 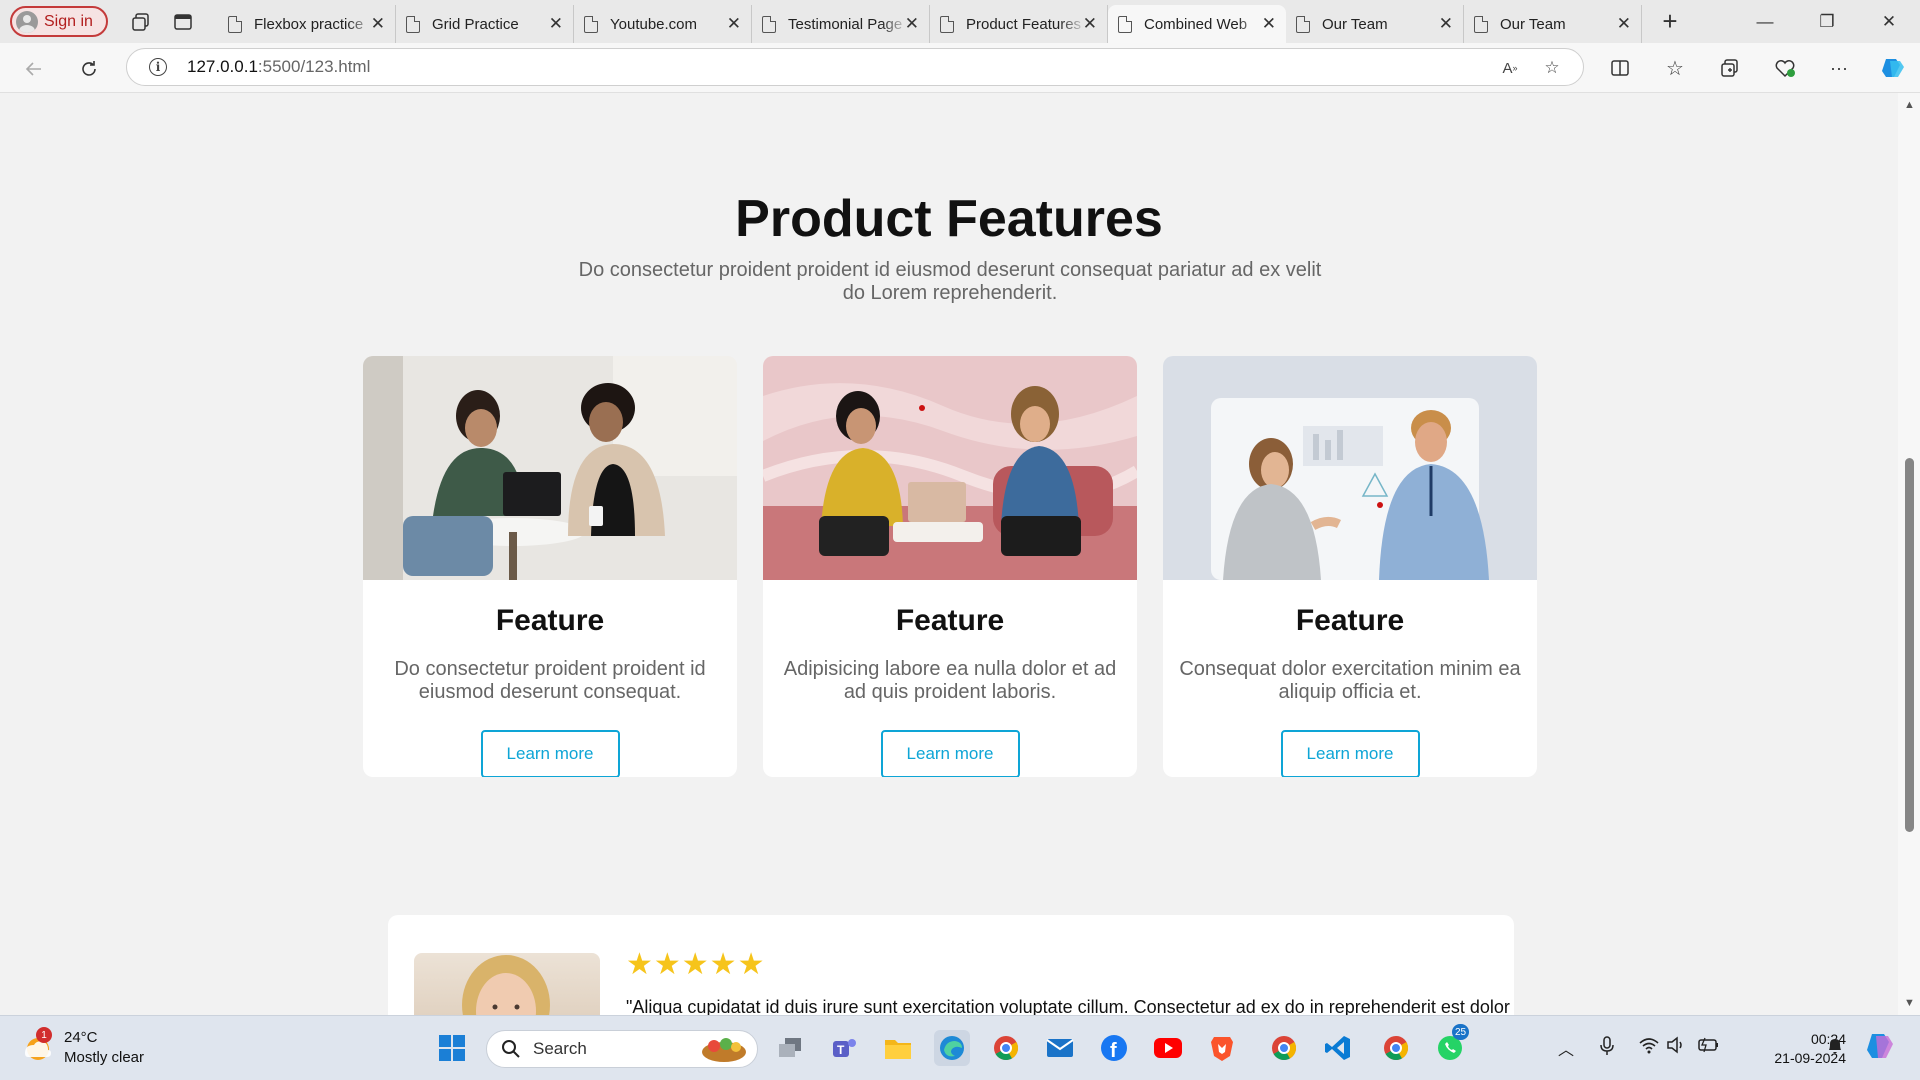 I want to click on file-explorer-icon, so click(x=898, y=1048).